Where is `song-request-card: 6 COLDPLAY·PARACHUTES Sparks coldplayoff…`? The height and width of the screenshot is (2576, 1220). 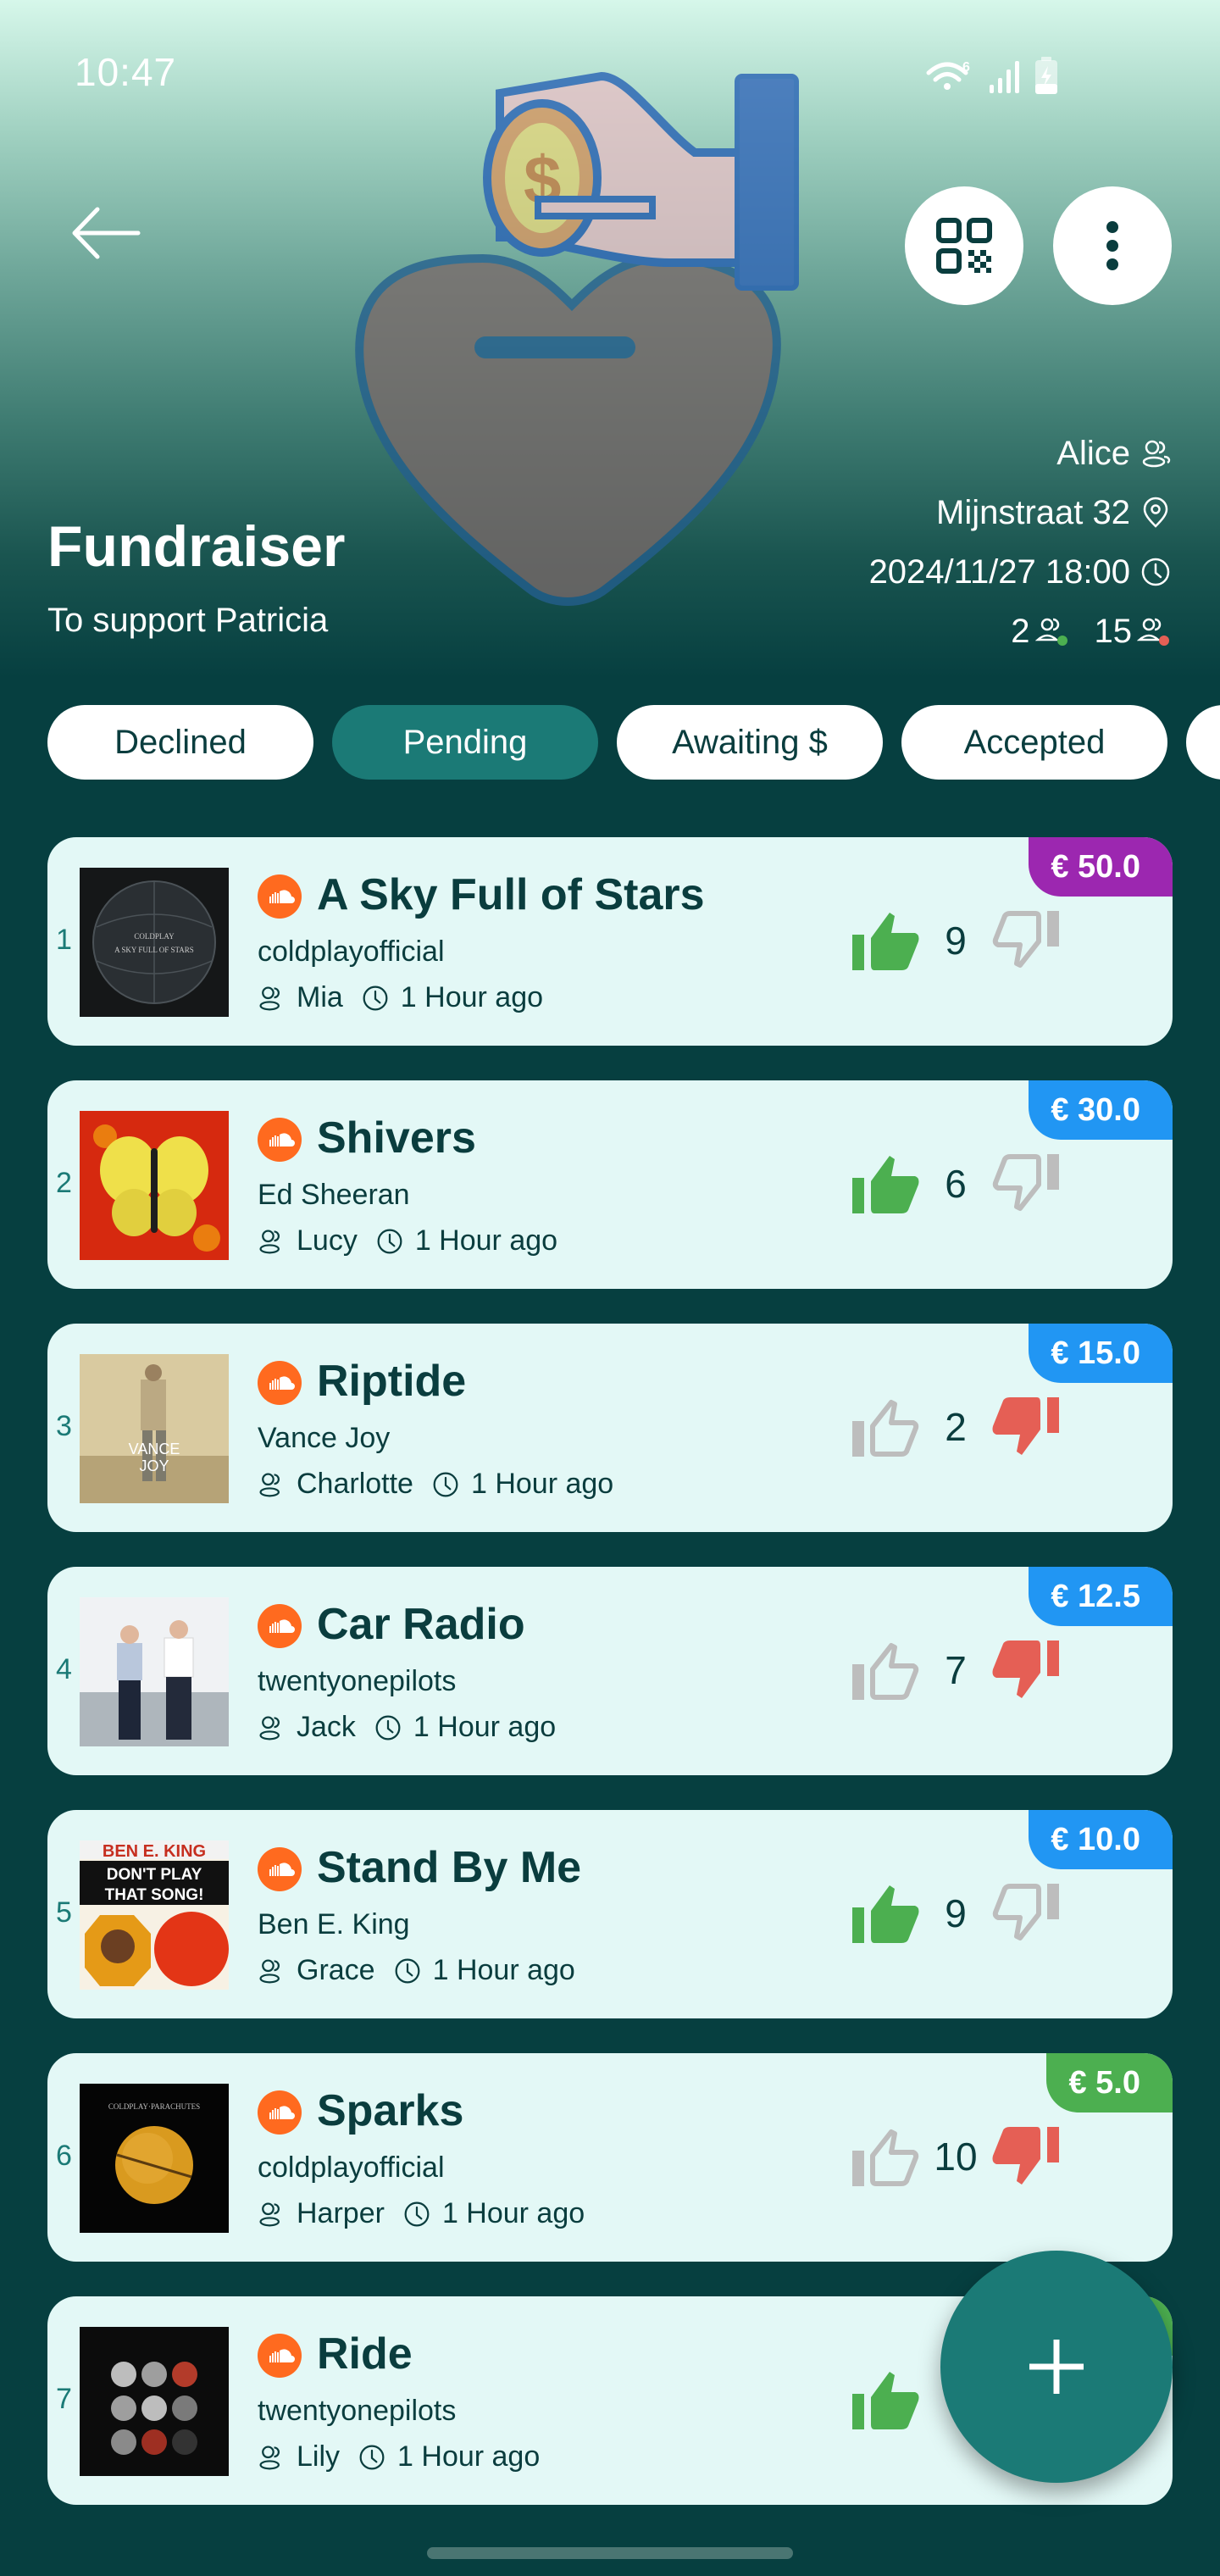 song-request-card: 6 COLDPLAY·PARACHUTES Sparks coldplayoff… is located at coordinates (610, 2157).